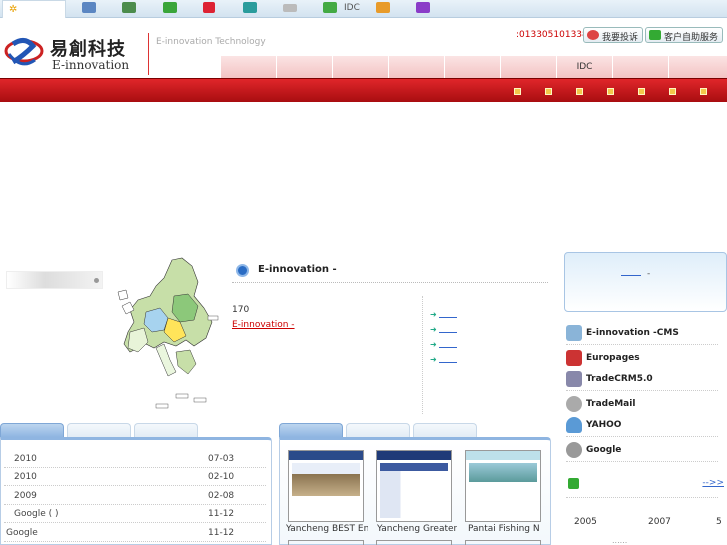 The height and width of the screenshot is (545, 727). Describe the element at coordinates (327, 529) in the screenshot. I see `case-caption: Yancheng BEST En` at that location.